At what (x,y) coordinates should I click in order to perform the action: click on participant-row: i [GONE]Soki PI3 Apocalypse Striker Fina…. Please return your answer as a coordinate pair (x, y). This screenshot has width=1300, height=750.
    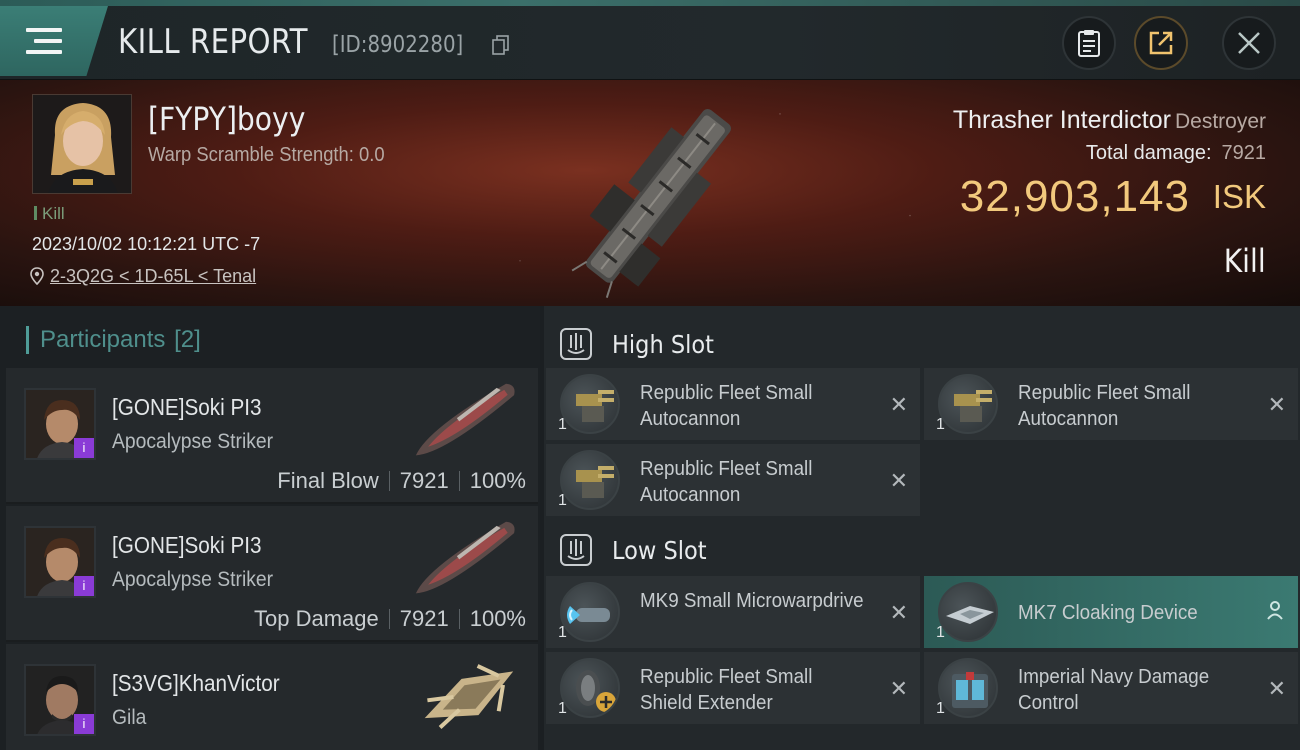
    Looking at the image, I should click on (272, 436).